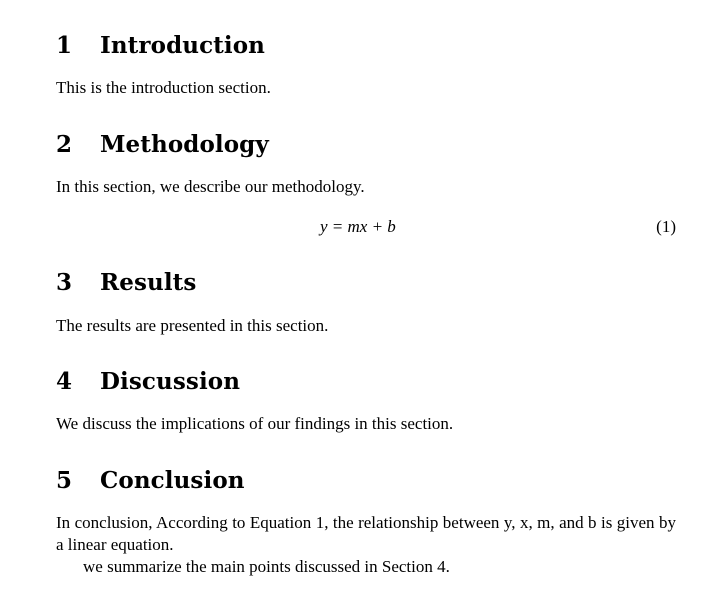 The image size is (723, 599). I want to click on section-heading-introduction: 1 Introduction, so click(160, 45).